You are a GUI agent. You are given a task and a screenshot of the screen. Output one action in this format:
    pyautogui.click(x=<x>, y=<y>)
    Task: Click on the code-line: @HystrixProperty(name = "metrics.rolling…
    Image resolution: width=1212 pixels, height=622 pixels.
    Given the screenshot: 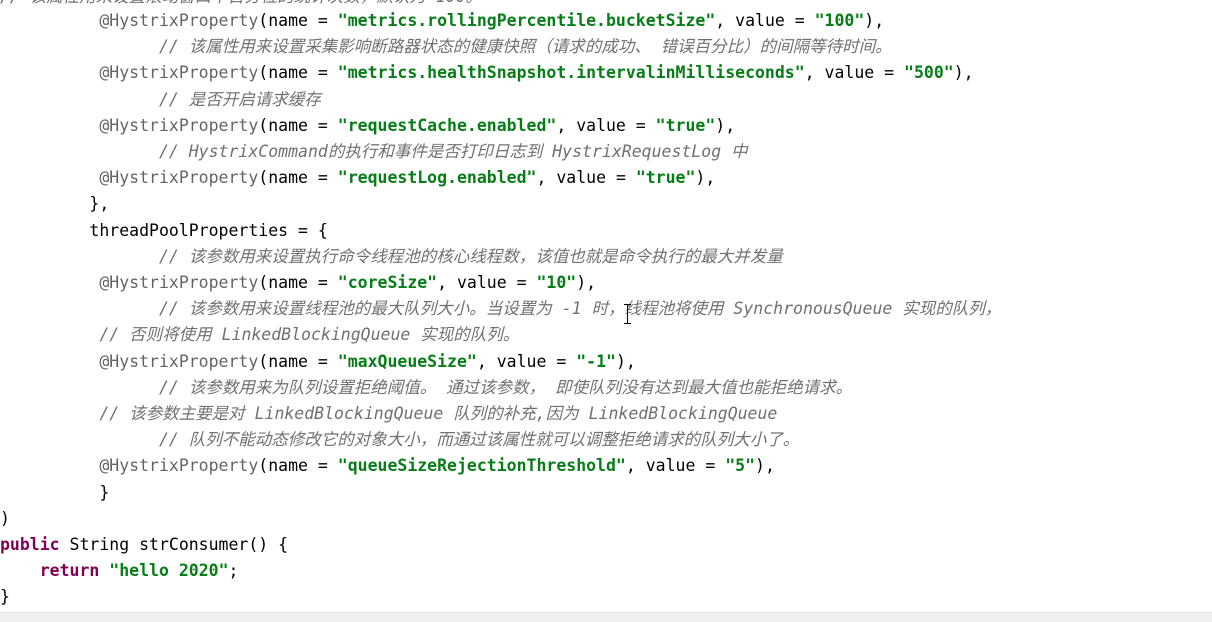 What is the action you would take?
    pyautogui.click(x=442, y=21)
    